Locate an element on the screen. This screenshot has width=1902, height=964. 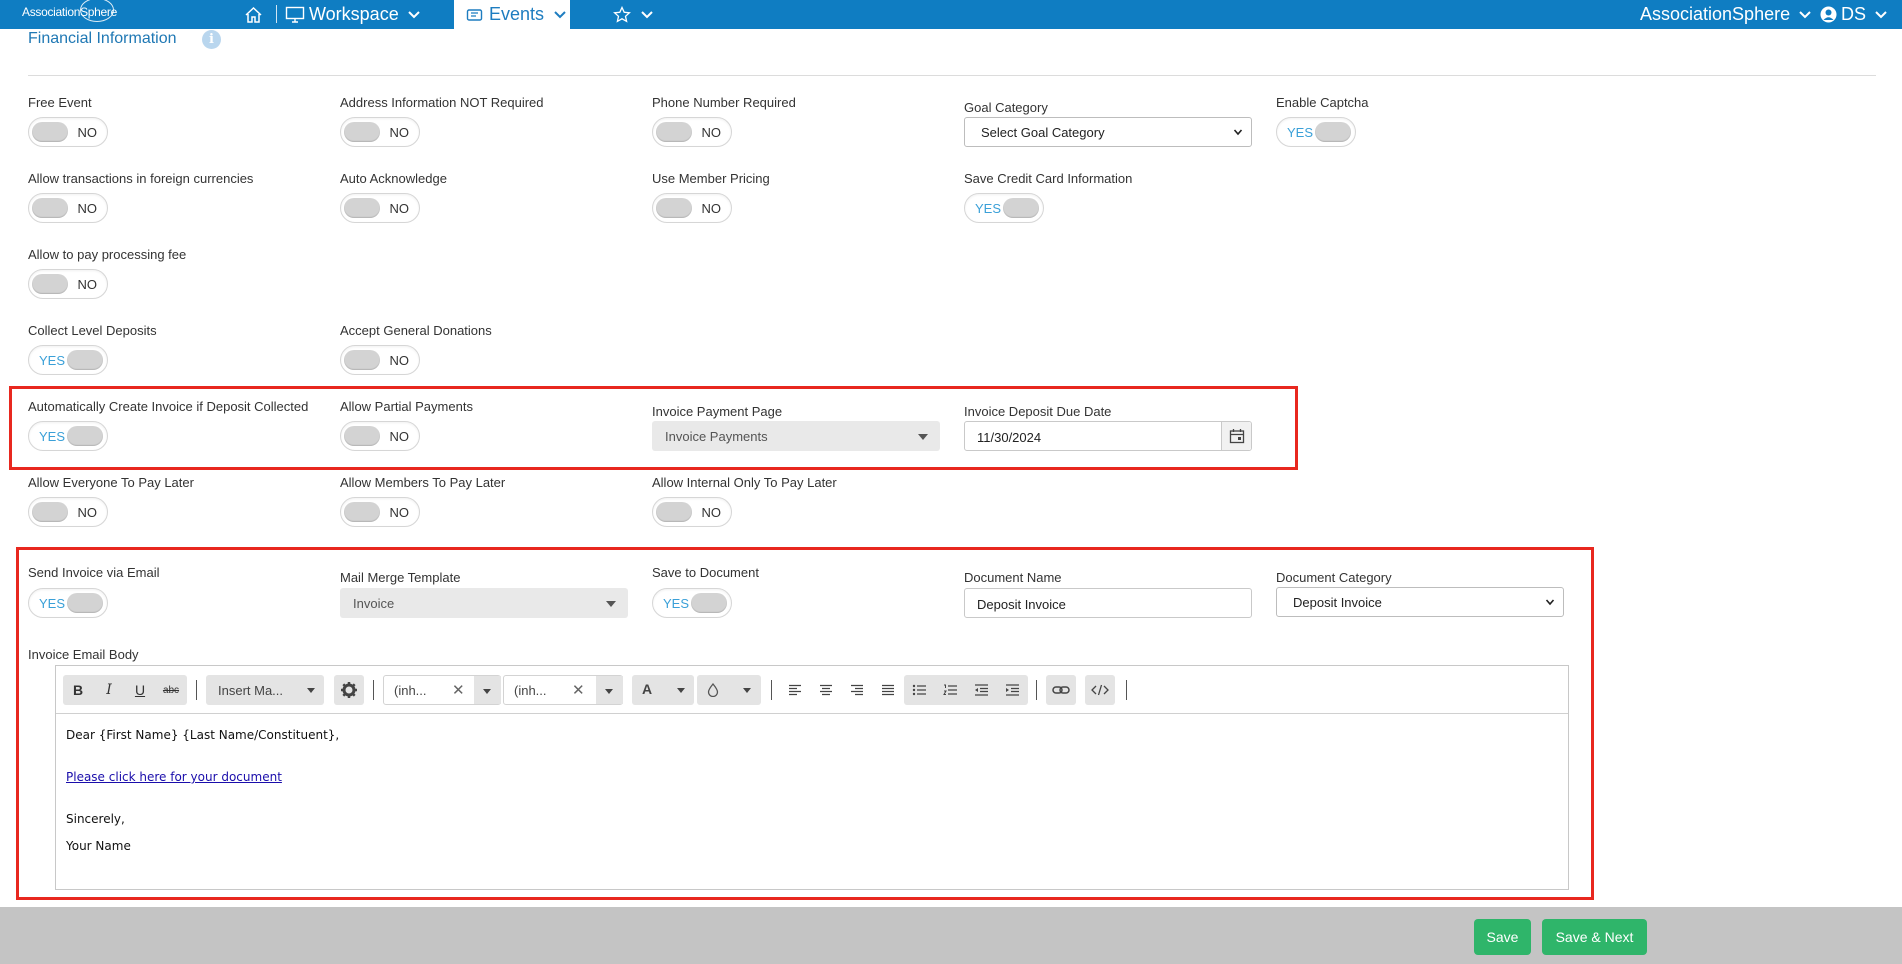
font-color-picker: A is located at coordinates (663, 690).